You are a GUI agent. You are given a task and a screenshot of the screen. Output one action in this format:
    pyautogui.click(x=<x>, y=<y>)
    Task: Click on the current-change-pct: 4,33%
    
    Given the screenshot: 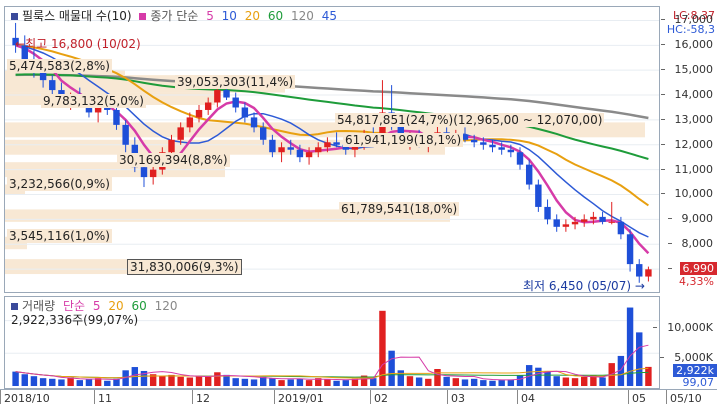 What is the action you would take?
    pyautogui.click(x=696, y=281)
    